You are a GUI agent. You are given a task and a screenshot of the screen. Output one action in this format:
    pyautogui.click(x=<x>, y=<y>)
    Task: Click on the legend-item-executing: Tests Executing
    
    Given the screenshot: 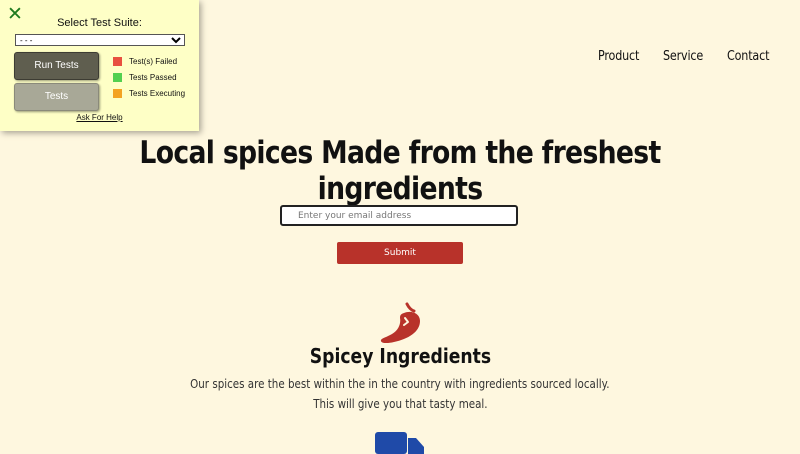 What is the action you would take?
    pyautogui.click(x=149, y=93)
    